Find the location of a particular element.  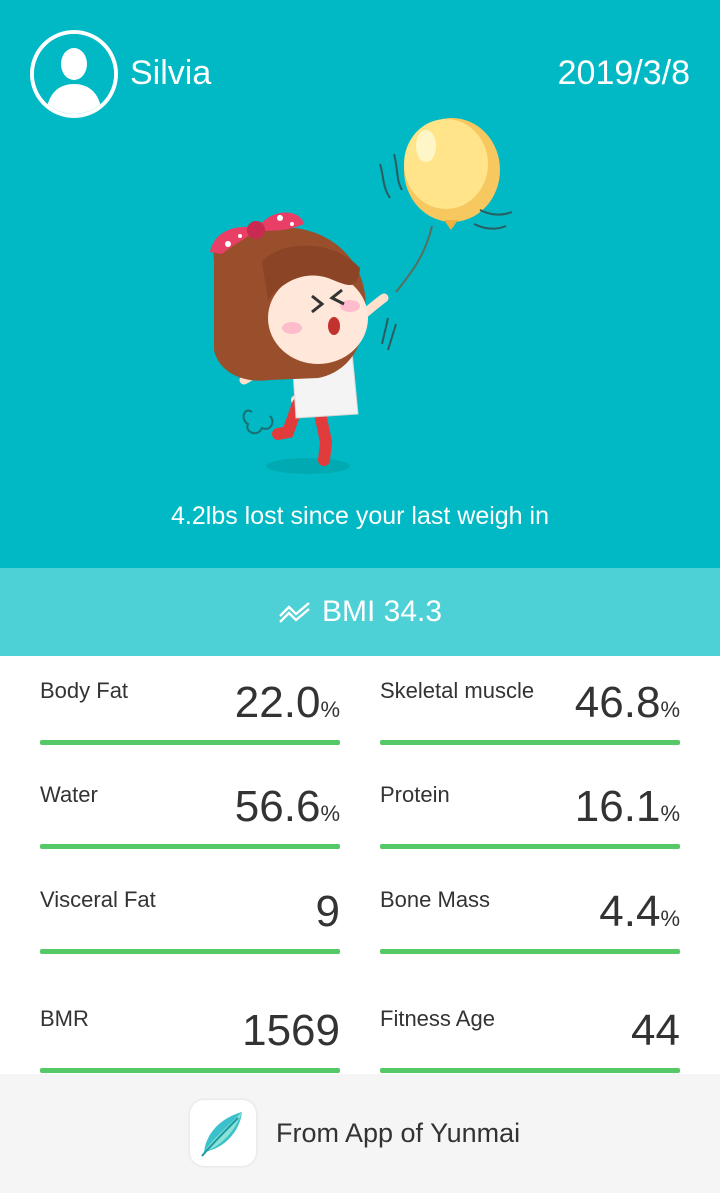

metric-label: Protein is located at coordinates (415, 794).